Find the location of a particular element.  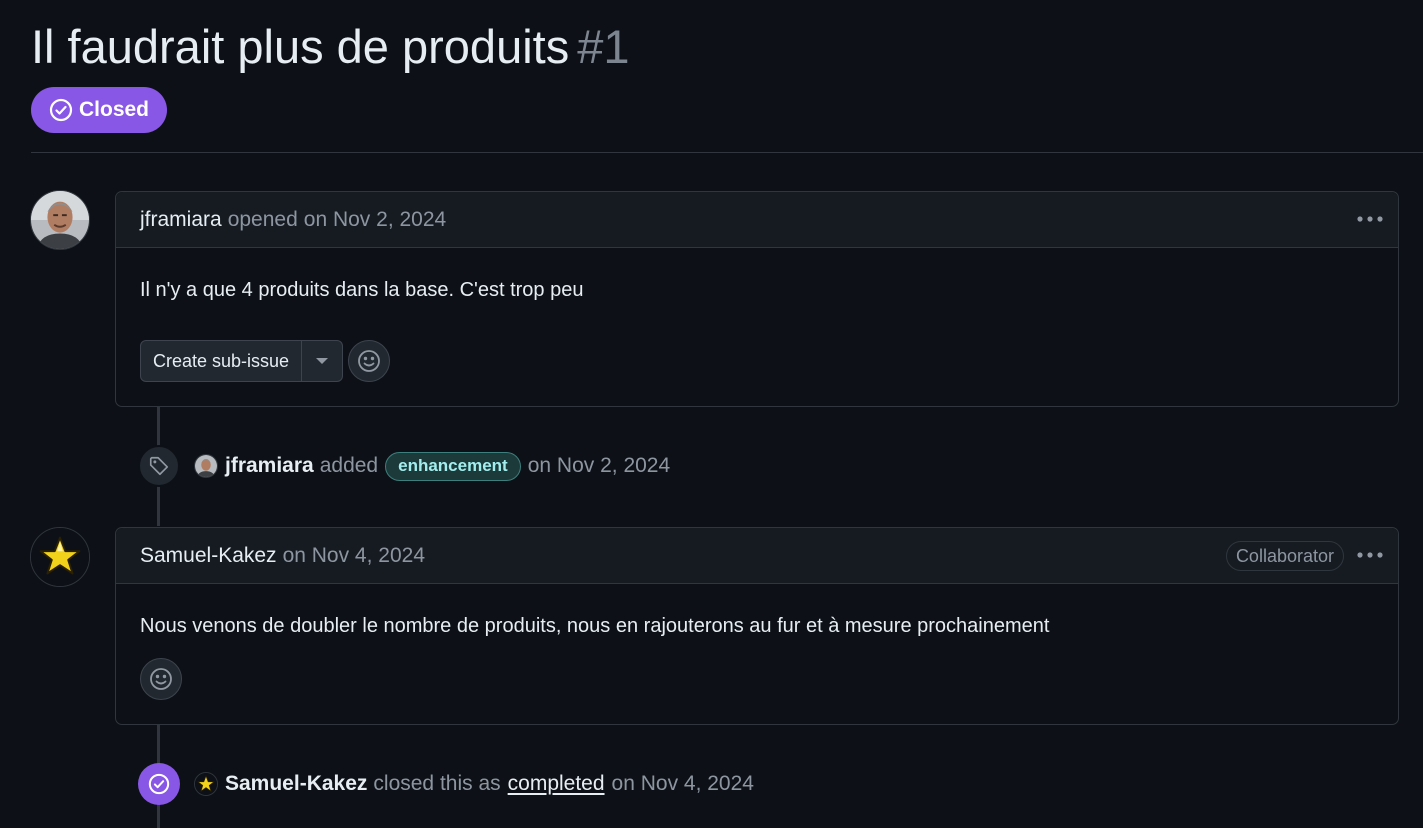

comment-date: on Nov 2, 2024 is located at coordinates (375, 220).